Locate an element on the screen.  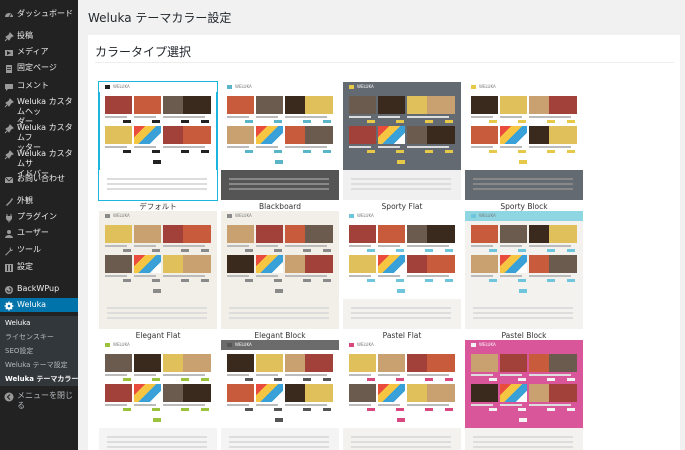
section-title: カラータイプ選択 is located at coordinates (143, 52).